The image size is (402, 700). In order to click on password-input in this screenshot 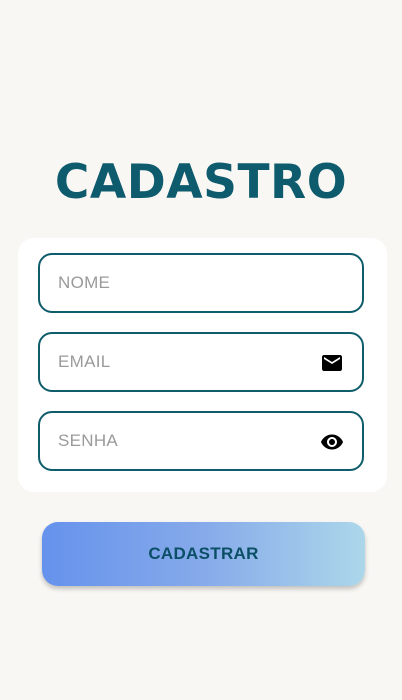, I will do `click(183, 441)`.